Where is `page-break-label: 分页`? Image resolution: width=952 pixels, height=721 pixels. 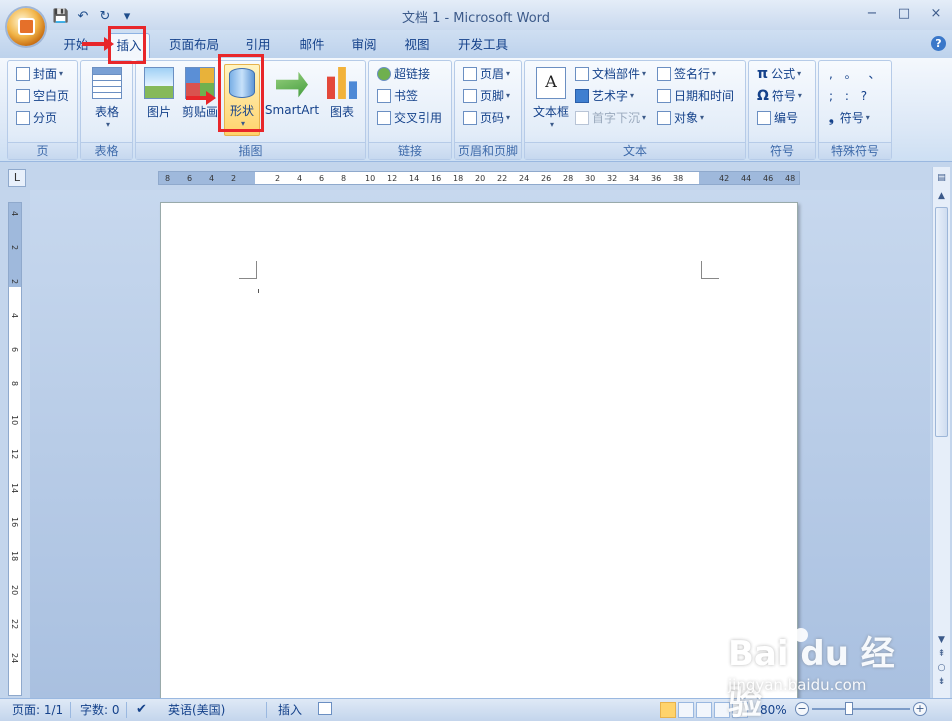 page-break-label: 分页 is located at coordinates (45, 118).